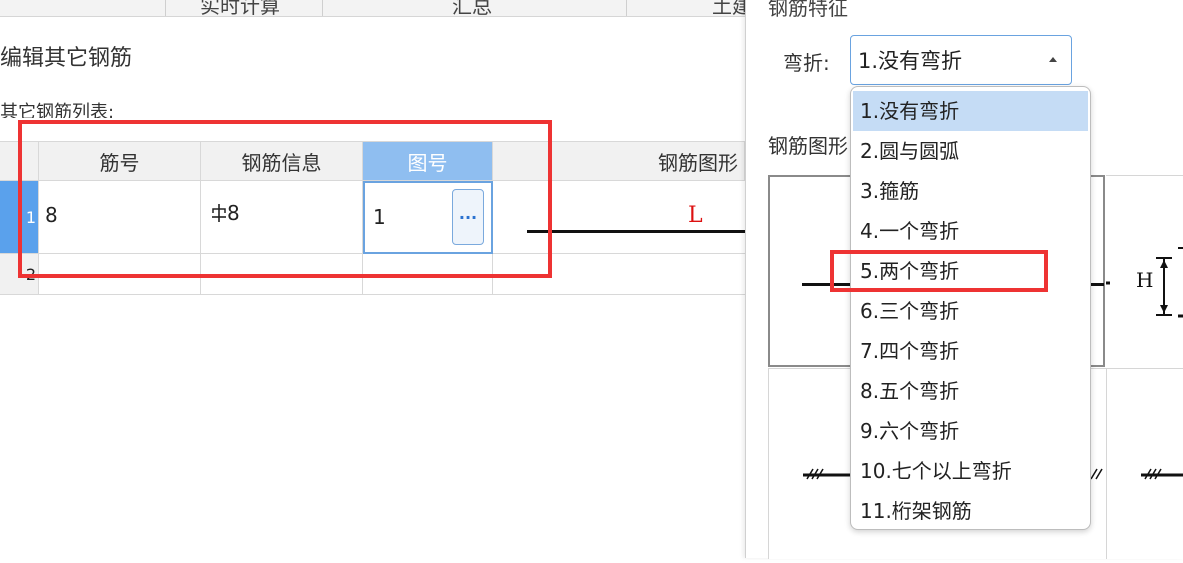  I want to click on dropdown-option-two-bends: 5.两个弯折, so click(970, 271).